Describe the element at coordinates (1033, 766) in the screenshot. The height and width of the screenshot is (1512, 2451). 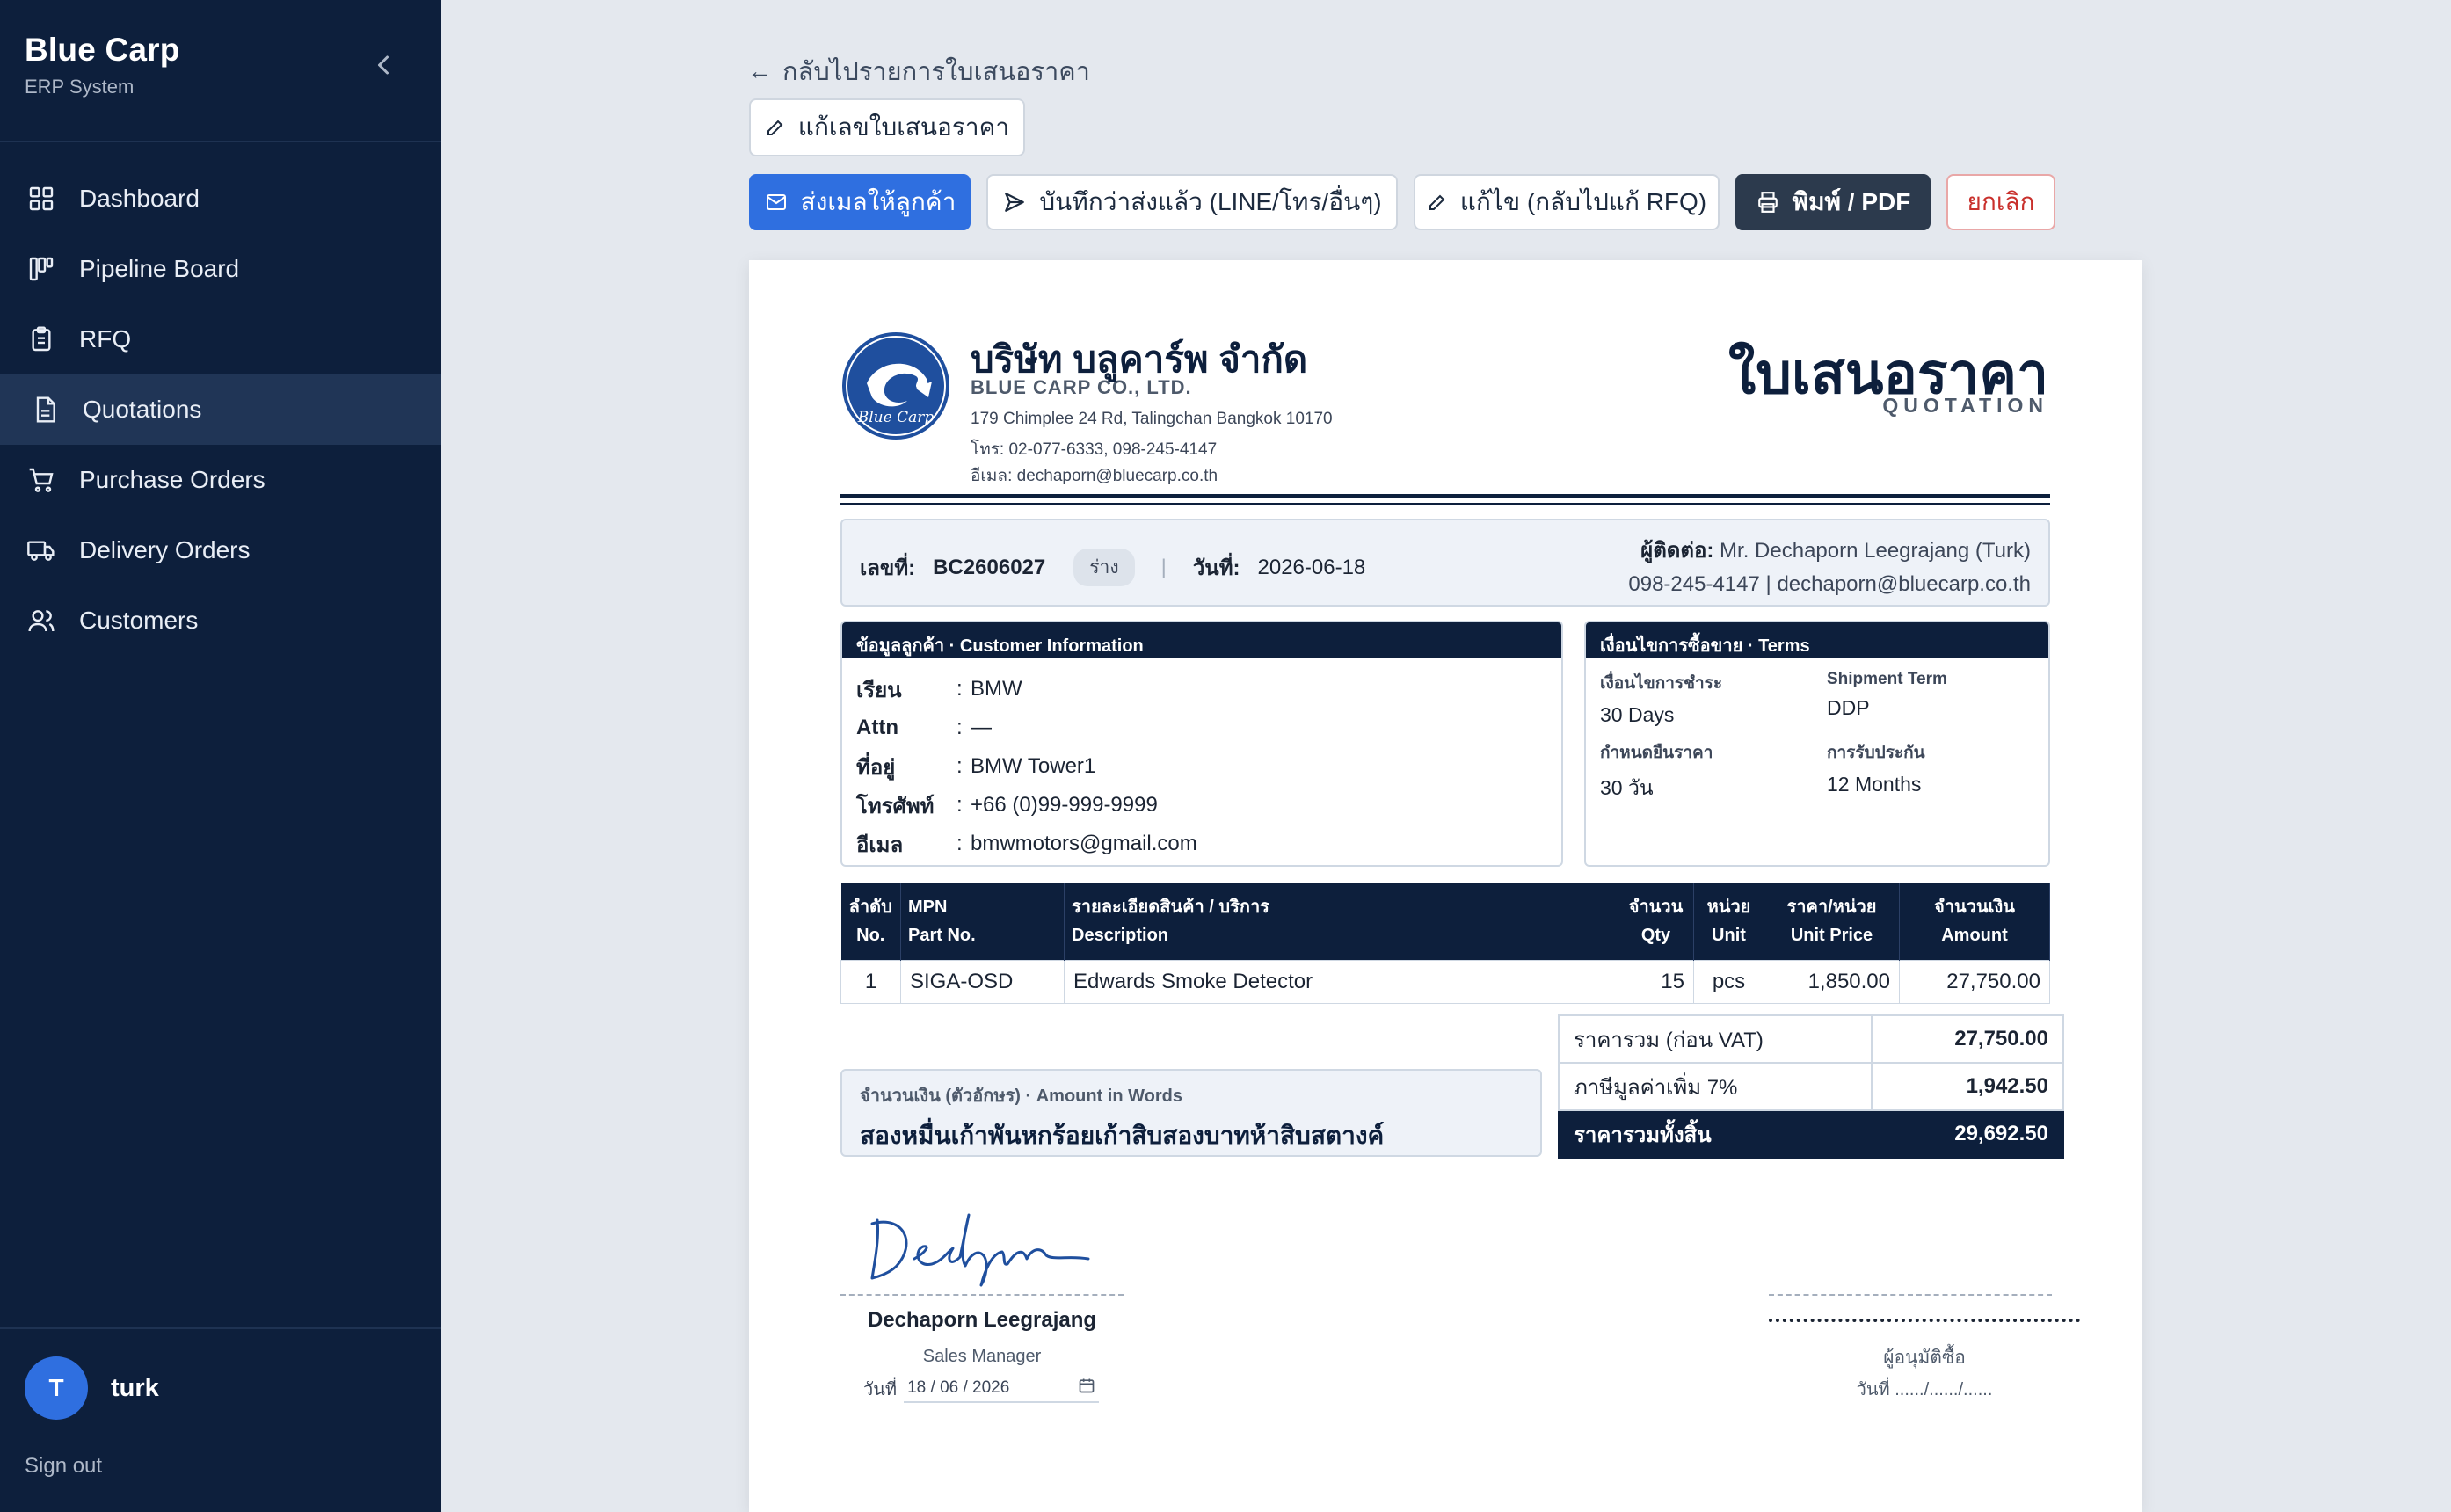
I see `customer-address: BMW Tower1` at that location.